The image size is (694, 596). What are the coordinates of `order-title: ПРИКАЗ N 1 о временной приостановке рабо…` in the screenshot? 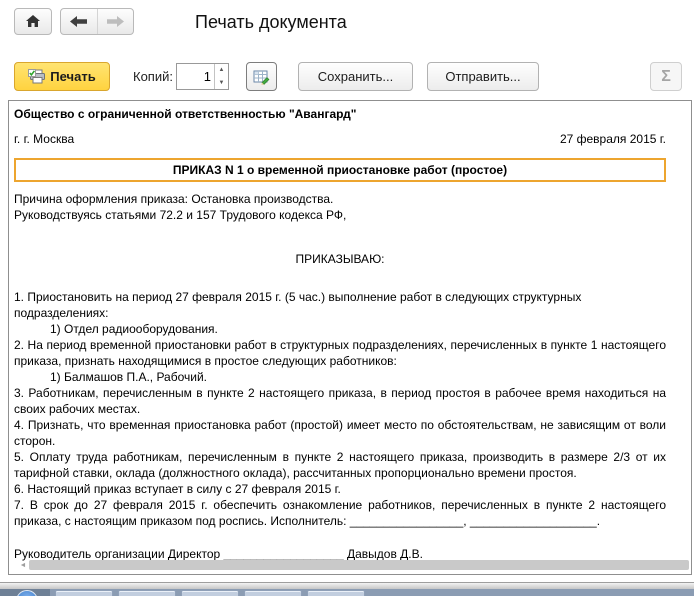 It's located at (340, 170).